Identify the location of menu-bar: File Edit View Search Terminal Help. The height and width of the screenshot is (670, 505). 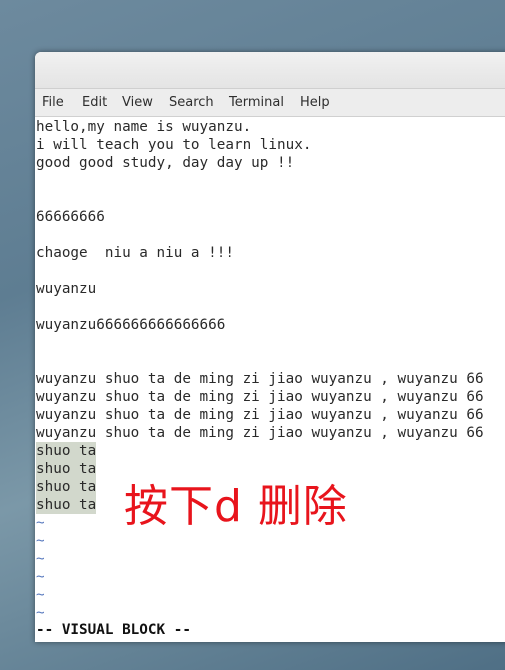
(270, 103).